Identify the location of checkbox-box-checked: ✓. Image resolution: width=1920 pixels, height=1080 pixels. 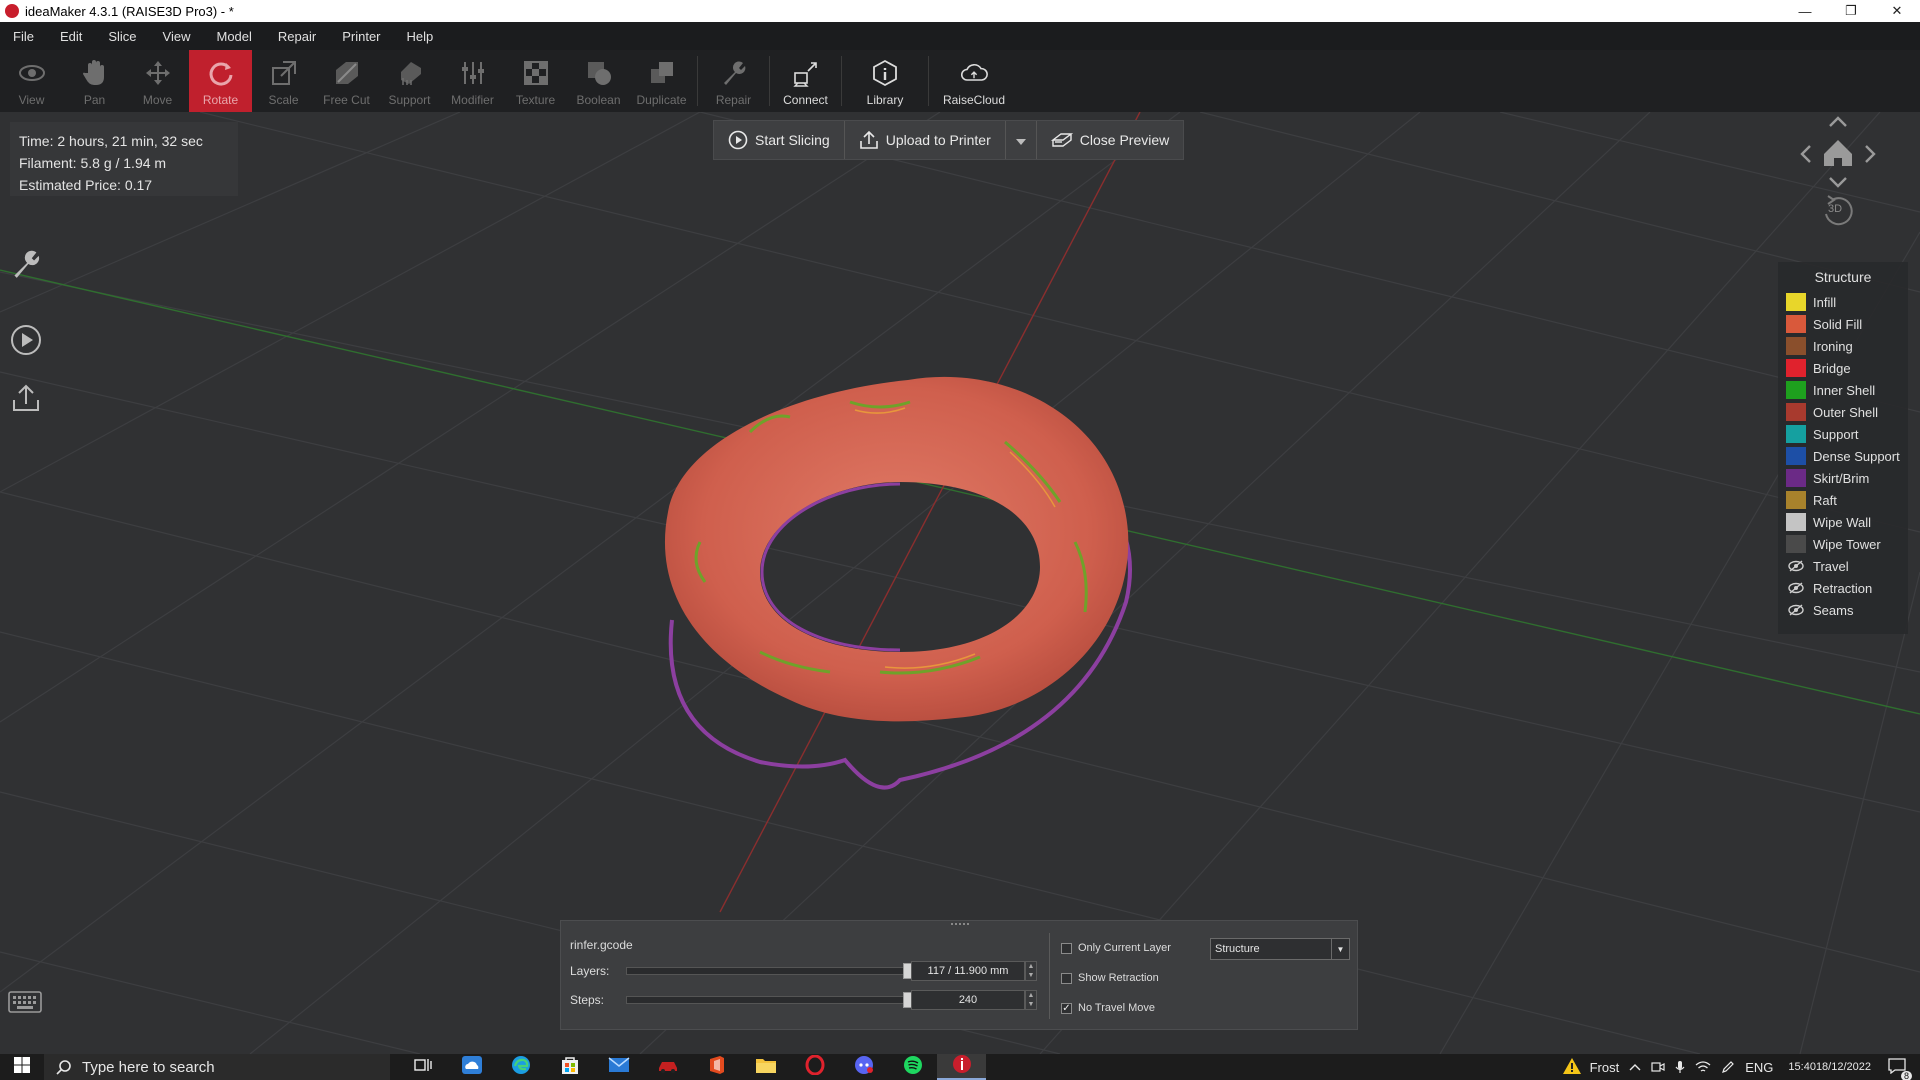
(1066, 1008).